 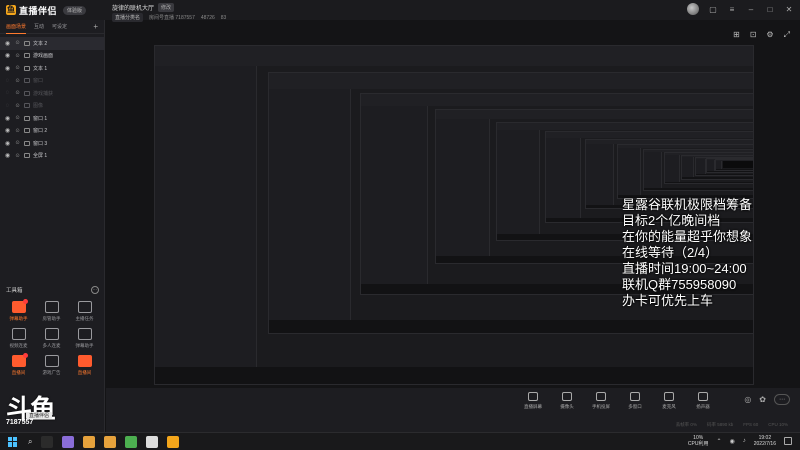 What do you see at coordinates (52, 81) in the screenshot?
I see `scene-item: ◌ ⊙ 窗口` at bounding box center [52, 81].